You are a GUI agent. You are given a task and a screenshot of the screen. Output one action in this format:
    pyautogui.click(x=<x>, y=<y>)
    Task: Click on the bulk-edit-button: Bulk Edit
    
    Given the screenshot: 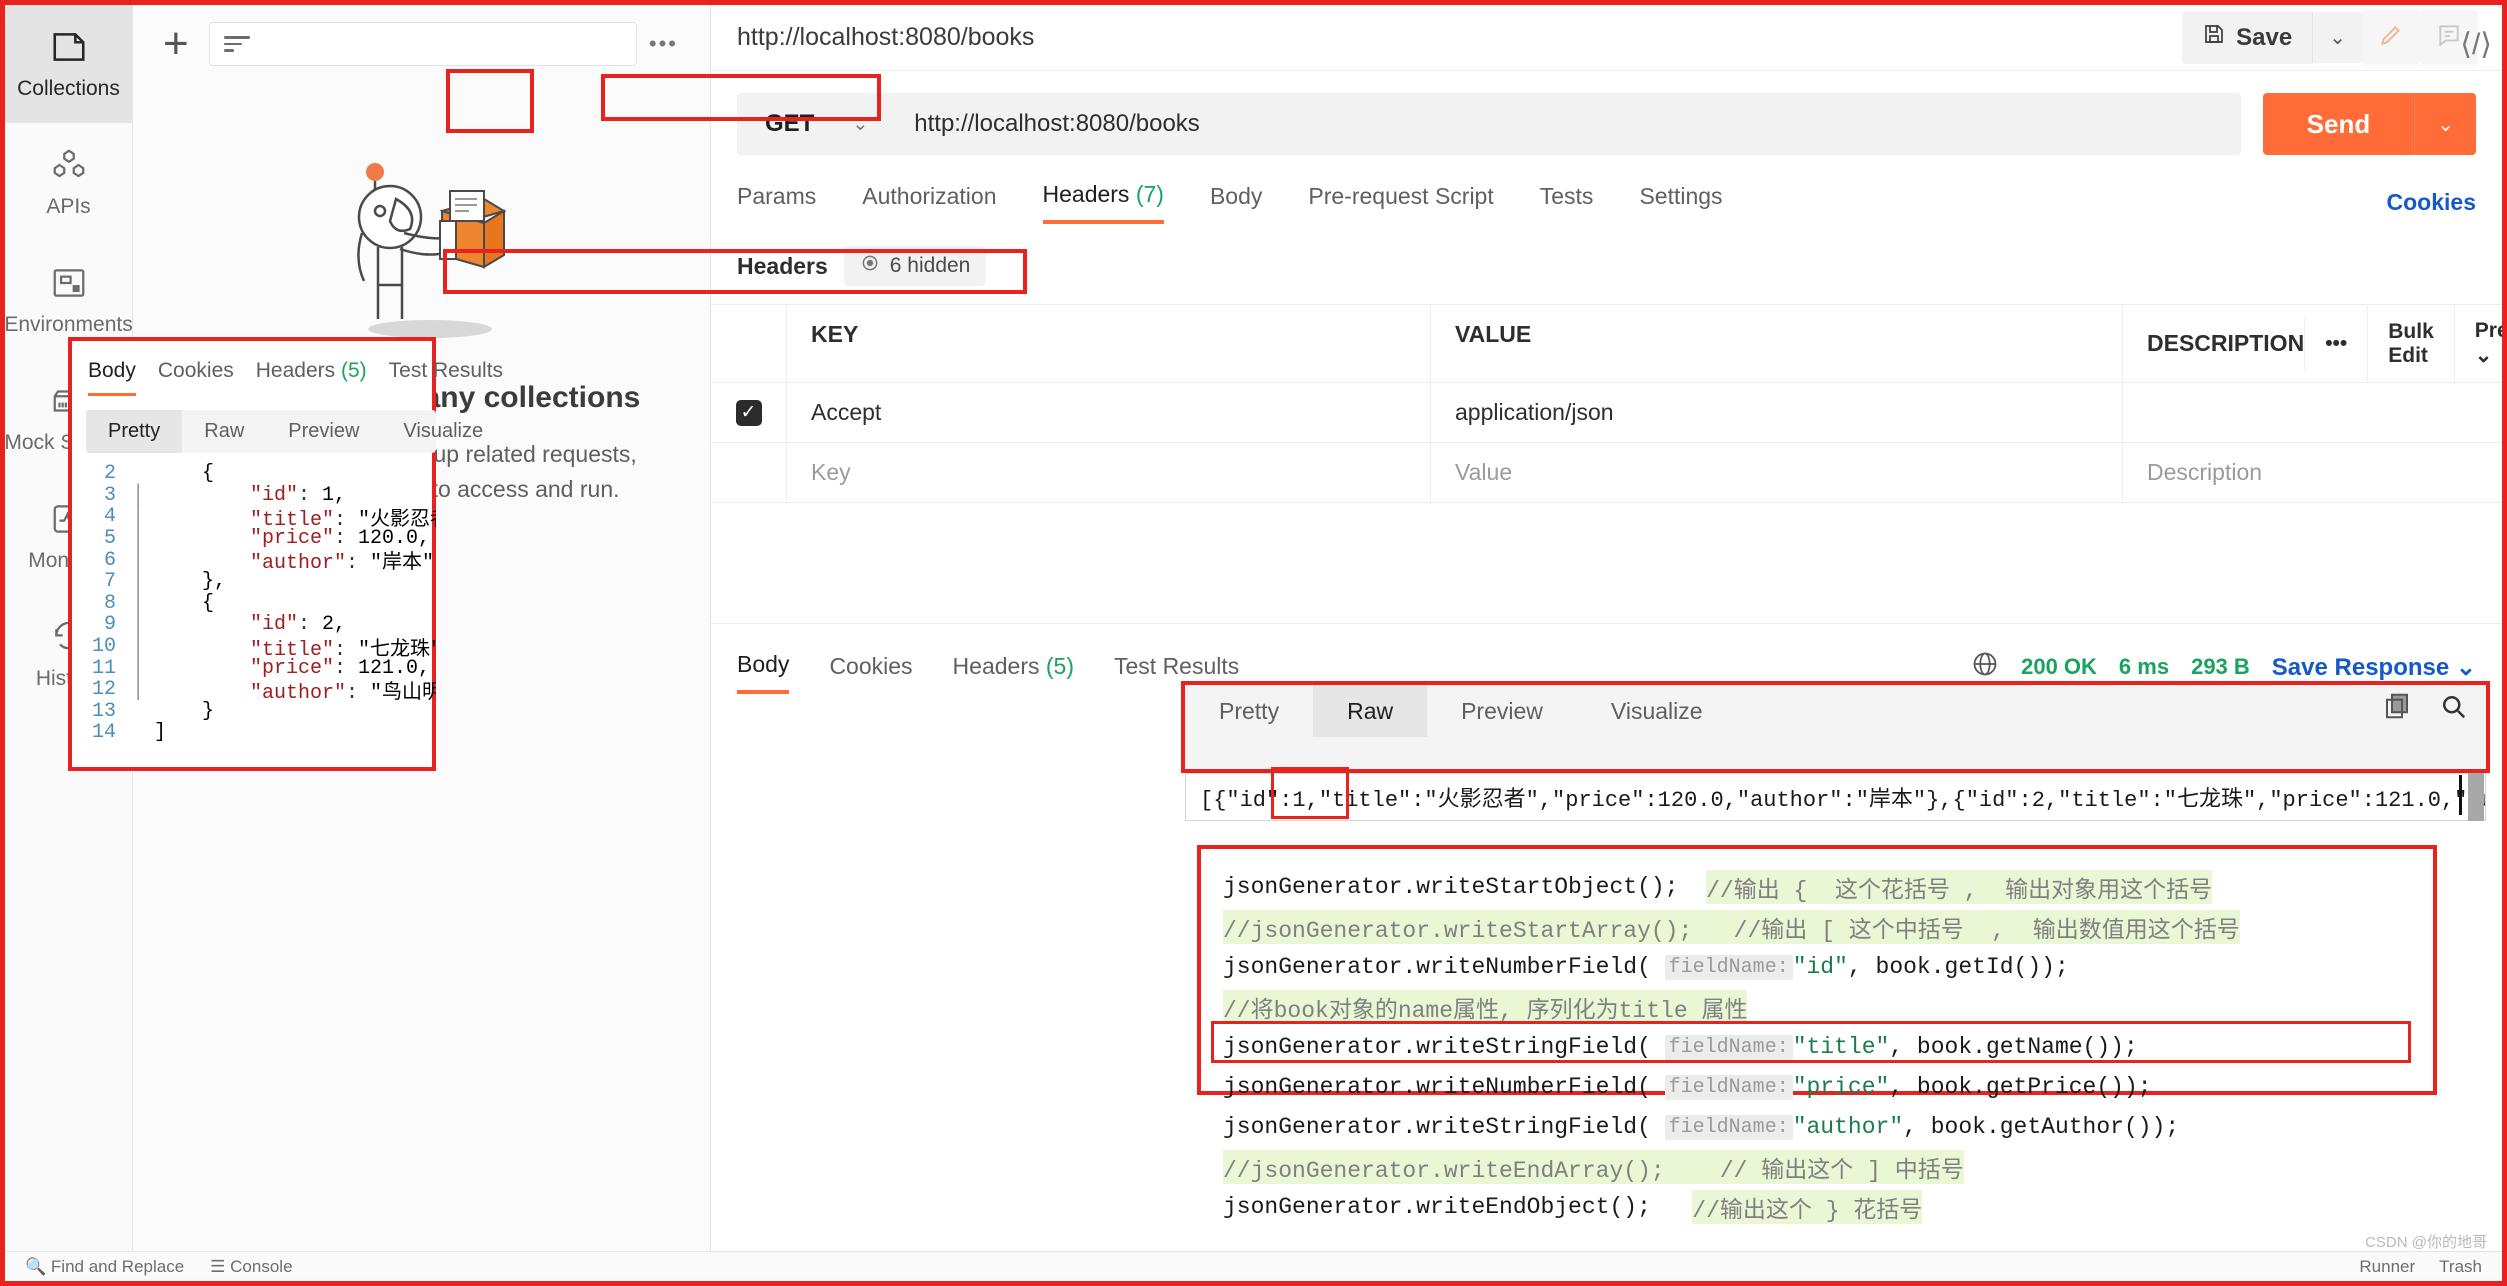 What is the action you would take?
    pyautogui.click(x=2410, y=343)
    